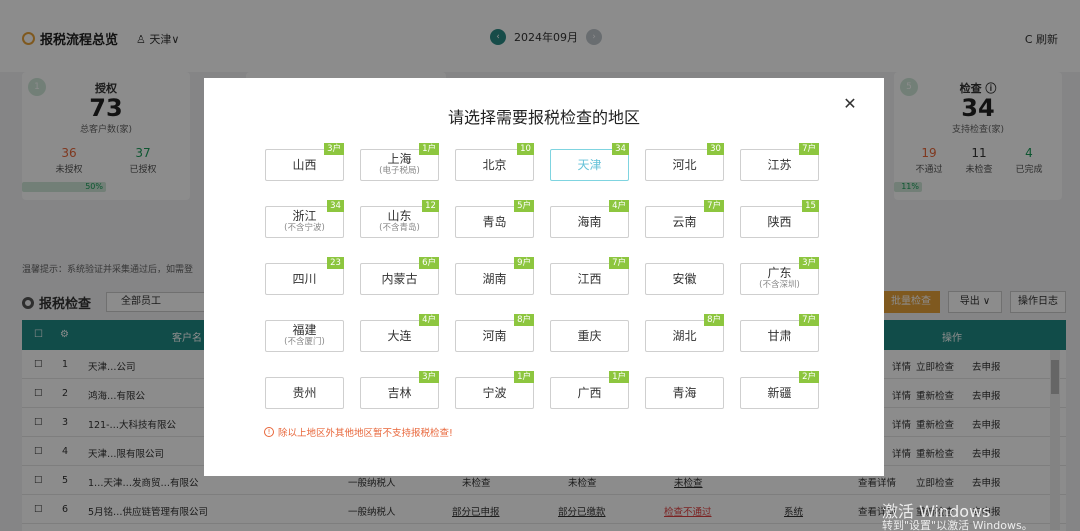 Image resolution: width=1080 pixels, height=531 pixels. Describe the element at coordinates (304, 162) in the screenshot. I see `region-option: 山西 3户` at that location.